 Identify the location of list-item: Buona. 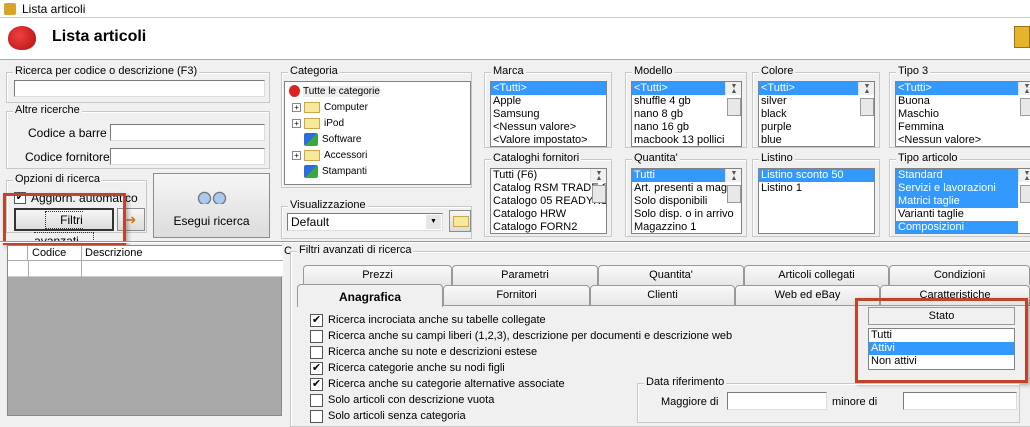
(957, 101).